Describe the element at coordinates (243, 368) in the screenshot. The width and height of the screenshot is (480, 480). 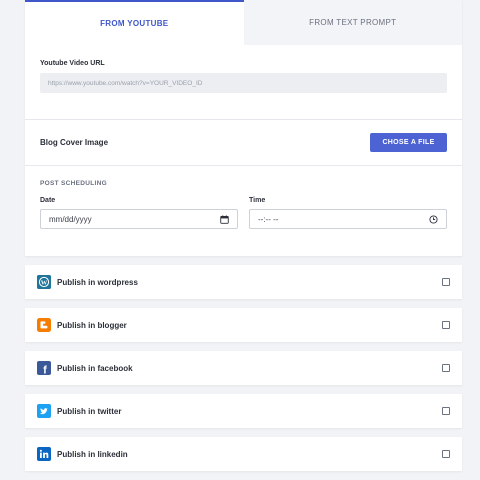
I see `publish-facebook-row: f Publish in facebook` at that location.